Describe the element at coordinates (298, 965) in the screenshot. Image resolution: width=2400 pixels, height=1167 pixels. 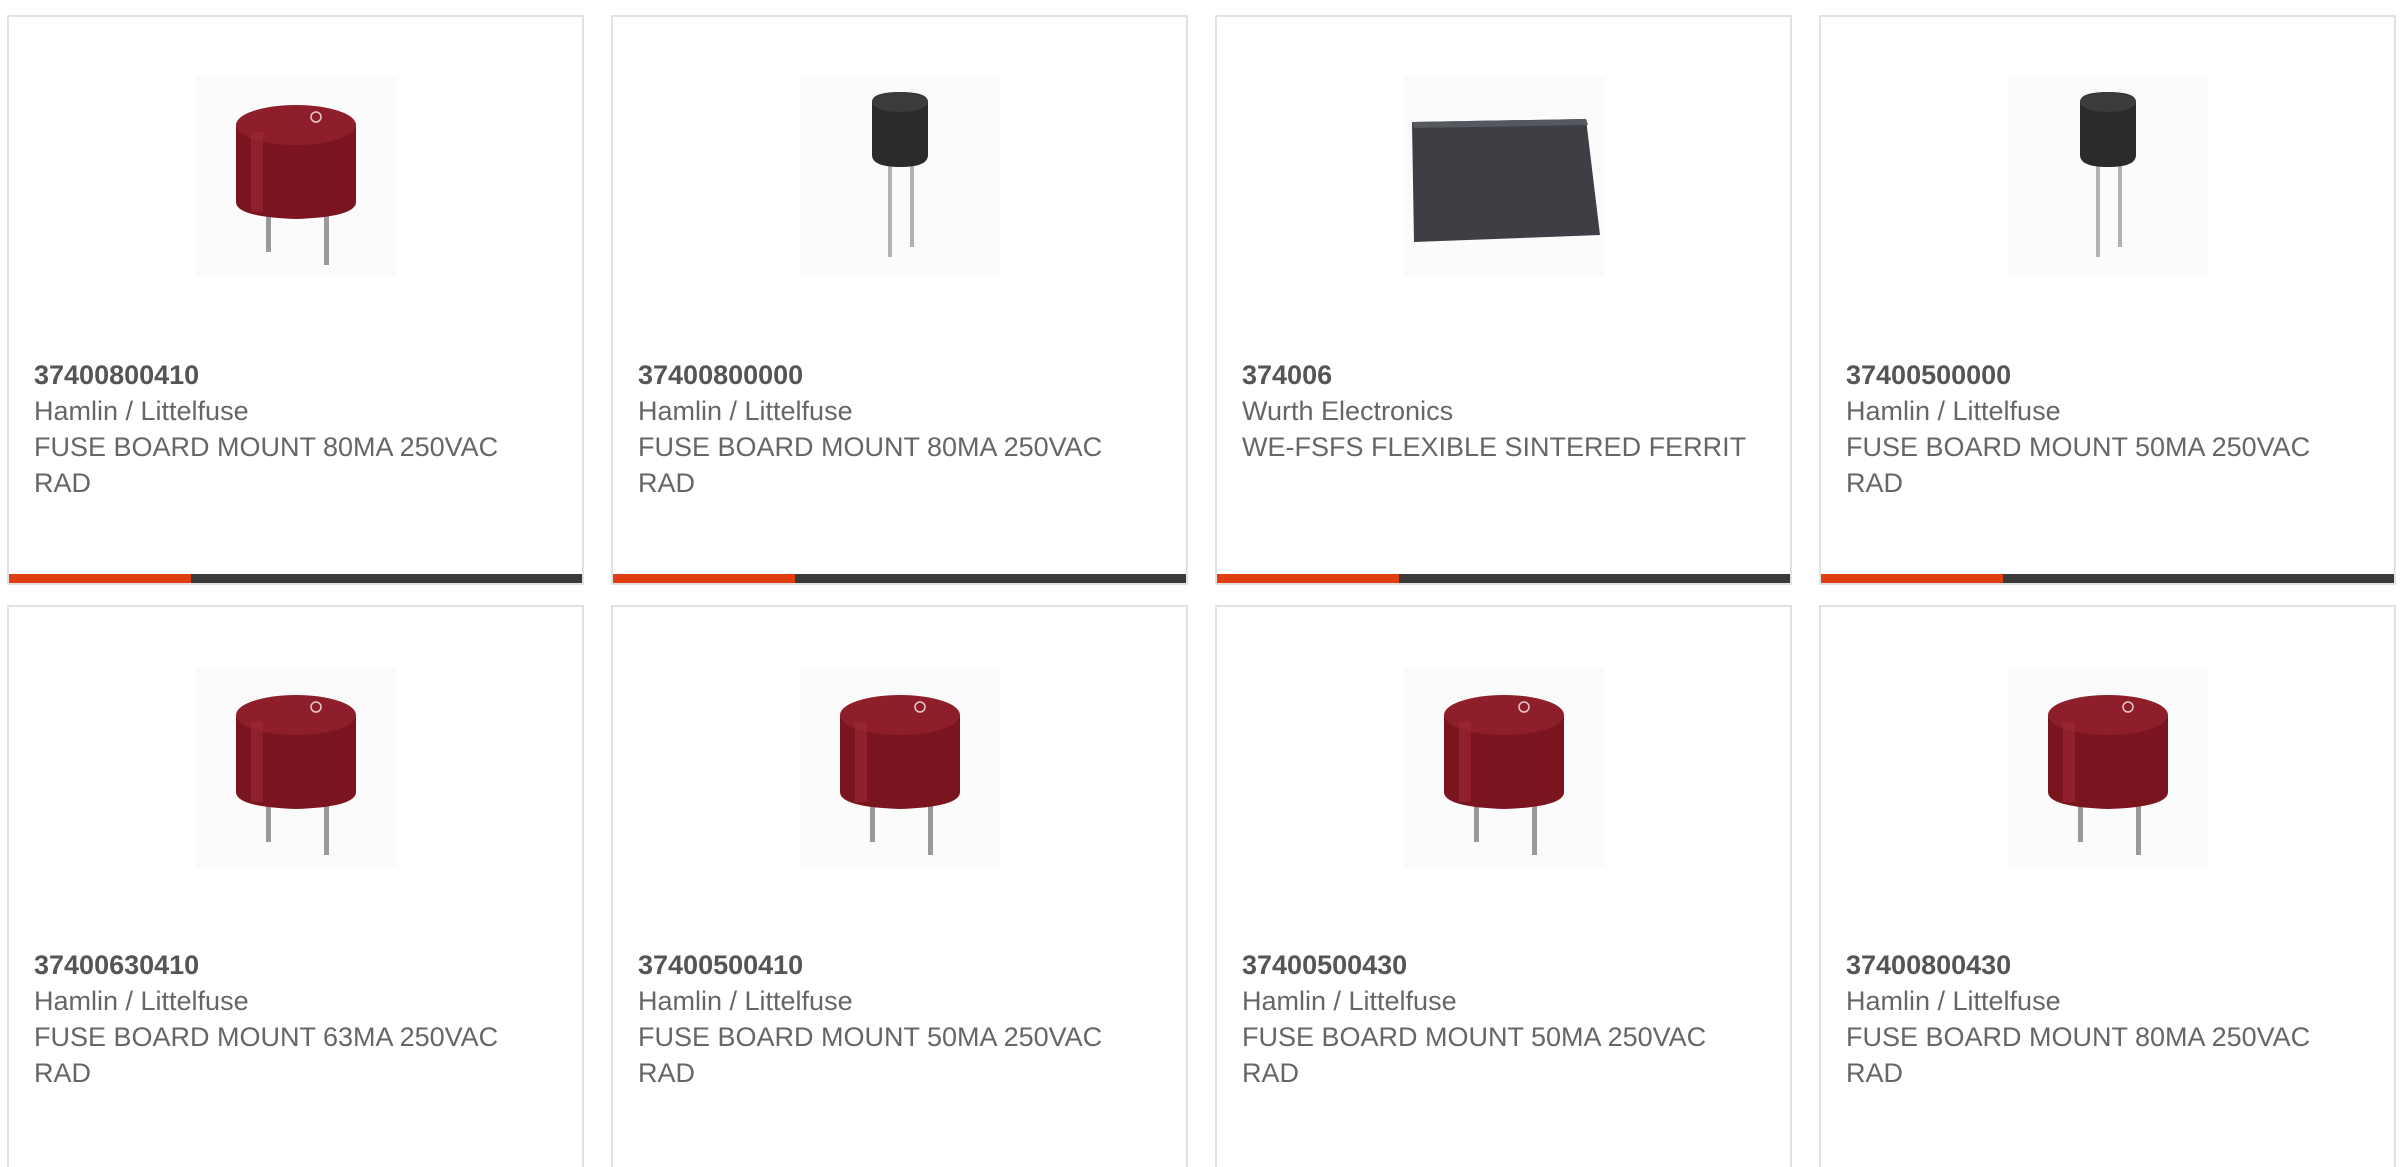
I see `part-number: 37400630410` at that location.